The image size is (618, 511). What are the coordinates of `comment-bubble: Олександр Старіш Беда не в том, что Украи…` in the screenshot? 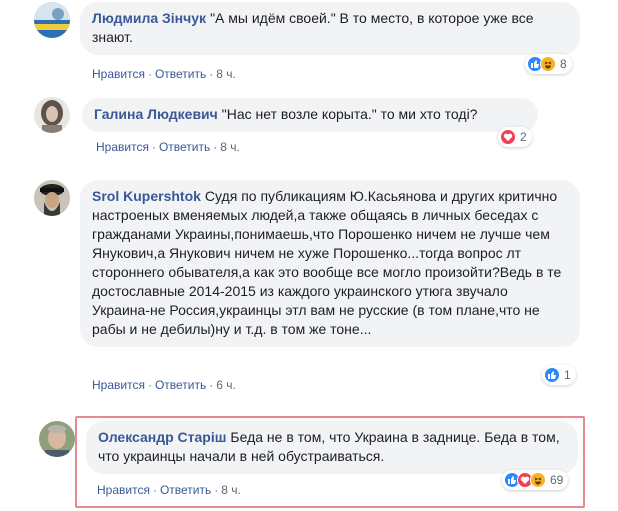 It's located at (332, 447).